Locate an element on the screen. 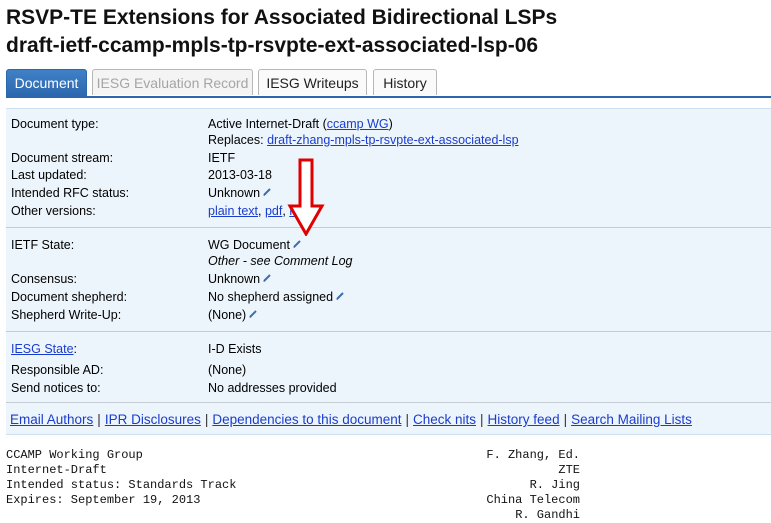 The height and width of the screenshot is (523, 771). wg-link: ccamp WG is located at coordinates (358, 124).